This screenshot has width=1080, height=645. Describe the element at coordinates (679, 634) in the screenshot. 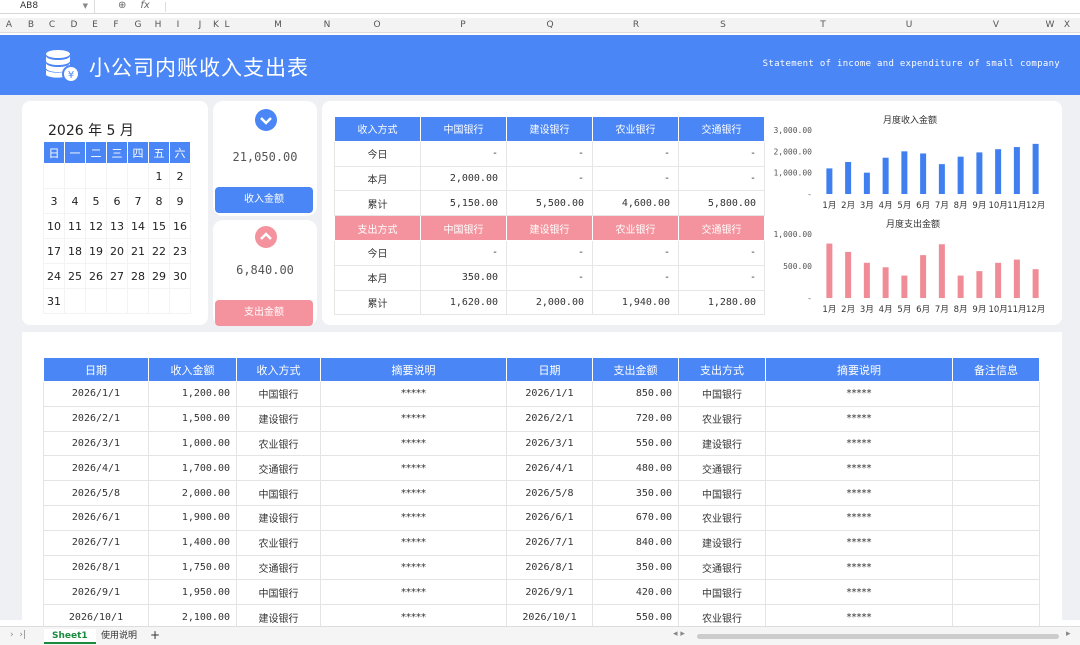

I see `scroll-left-icon: ◂ ▸` at that location.